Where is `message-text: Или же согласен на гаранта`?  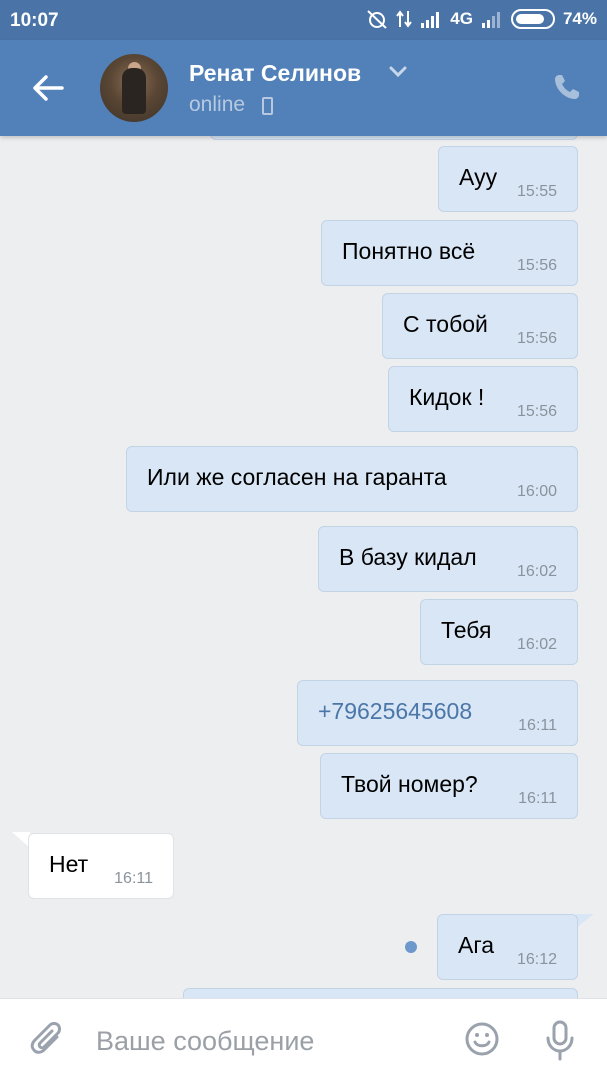
message-text: Или же согласен на гаранта is located at coordinates (297, 477).